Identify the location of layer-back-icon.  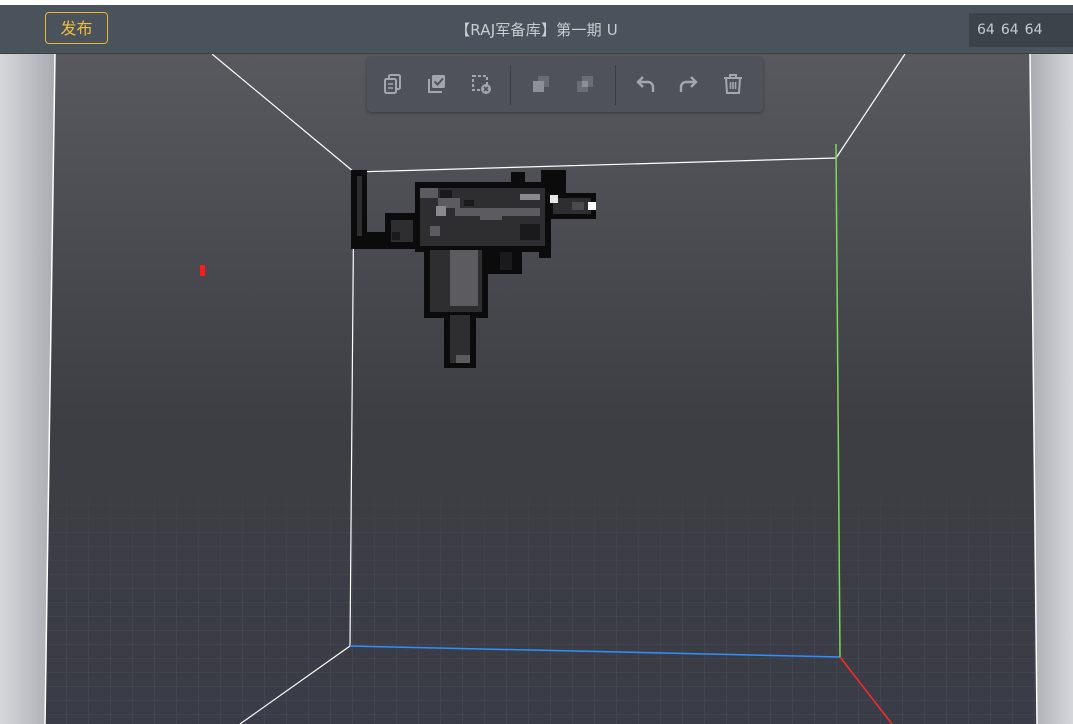
(585, 84).